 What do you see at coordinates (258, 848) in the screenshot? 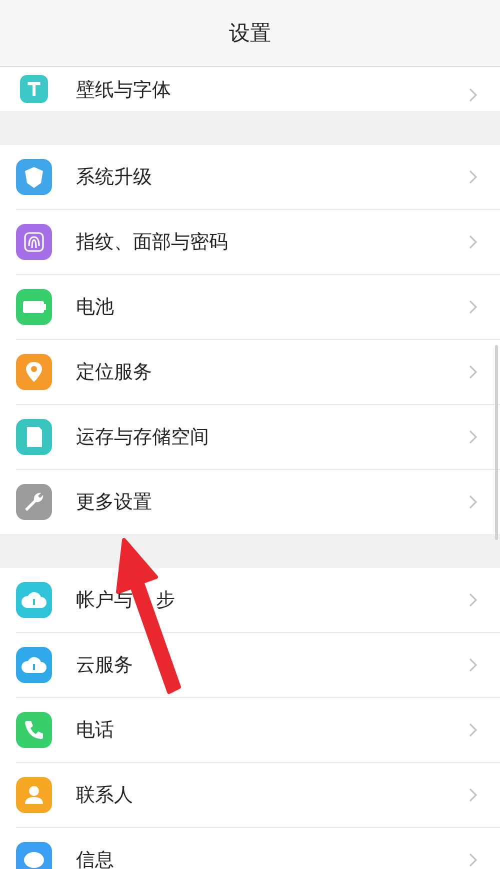
I see `settings-item: 信息` at bounding box center [258, 848].